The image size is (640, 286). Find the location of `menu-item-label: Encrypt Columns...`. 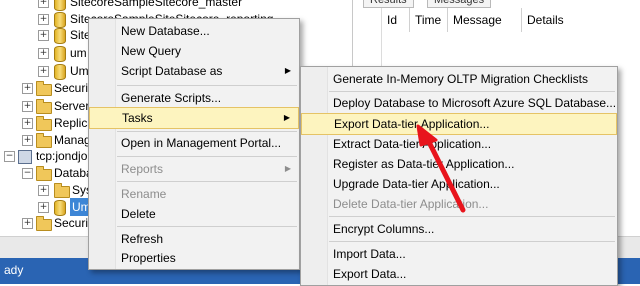

menu-item-label: Encrypt Columns... is located at coordinates (384, 229).